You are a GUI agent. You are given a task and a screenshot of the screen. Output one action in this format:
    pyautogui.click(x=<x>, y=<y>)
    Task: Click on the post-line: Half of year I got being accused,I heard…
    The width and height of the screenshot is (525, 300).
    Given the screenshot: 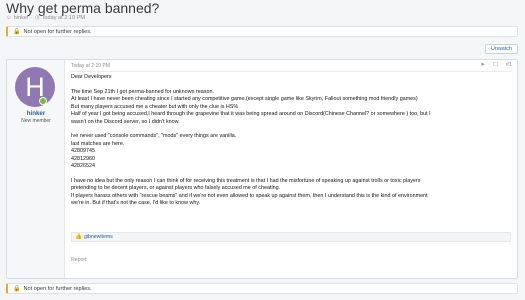 What is the action you would take?
    pyautogui.click(x=251, y=114)
    